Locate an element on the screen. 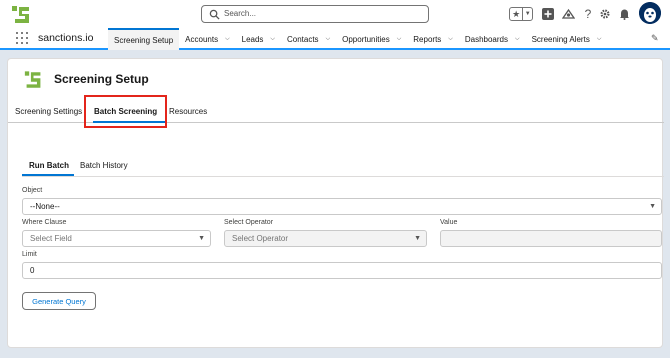 Image resolution: width=670 pixels, height=358 pixels. subtab-batch-history: Batch History is located at coordinates (104, 165).